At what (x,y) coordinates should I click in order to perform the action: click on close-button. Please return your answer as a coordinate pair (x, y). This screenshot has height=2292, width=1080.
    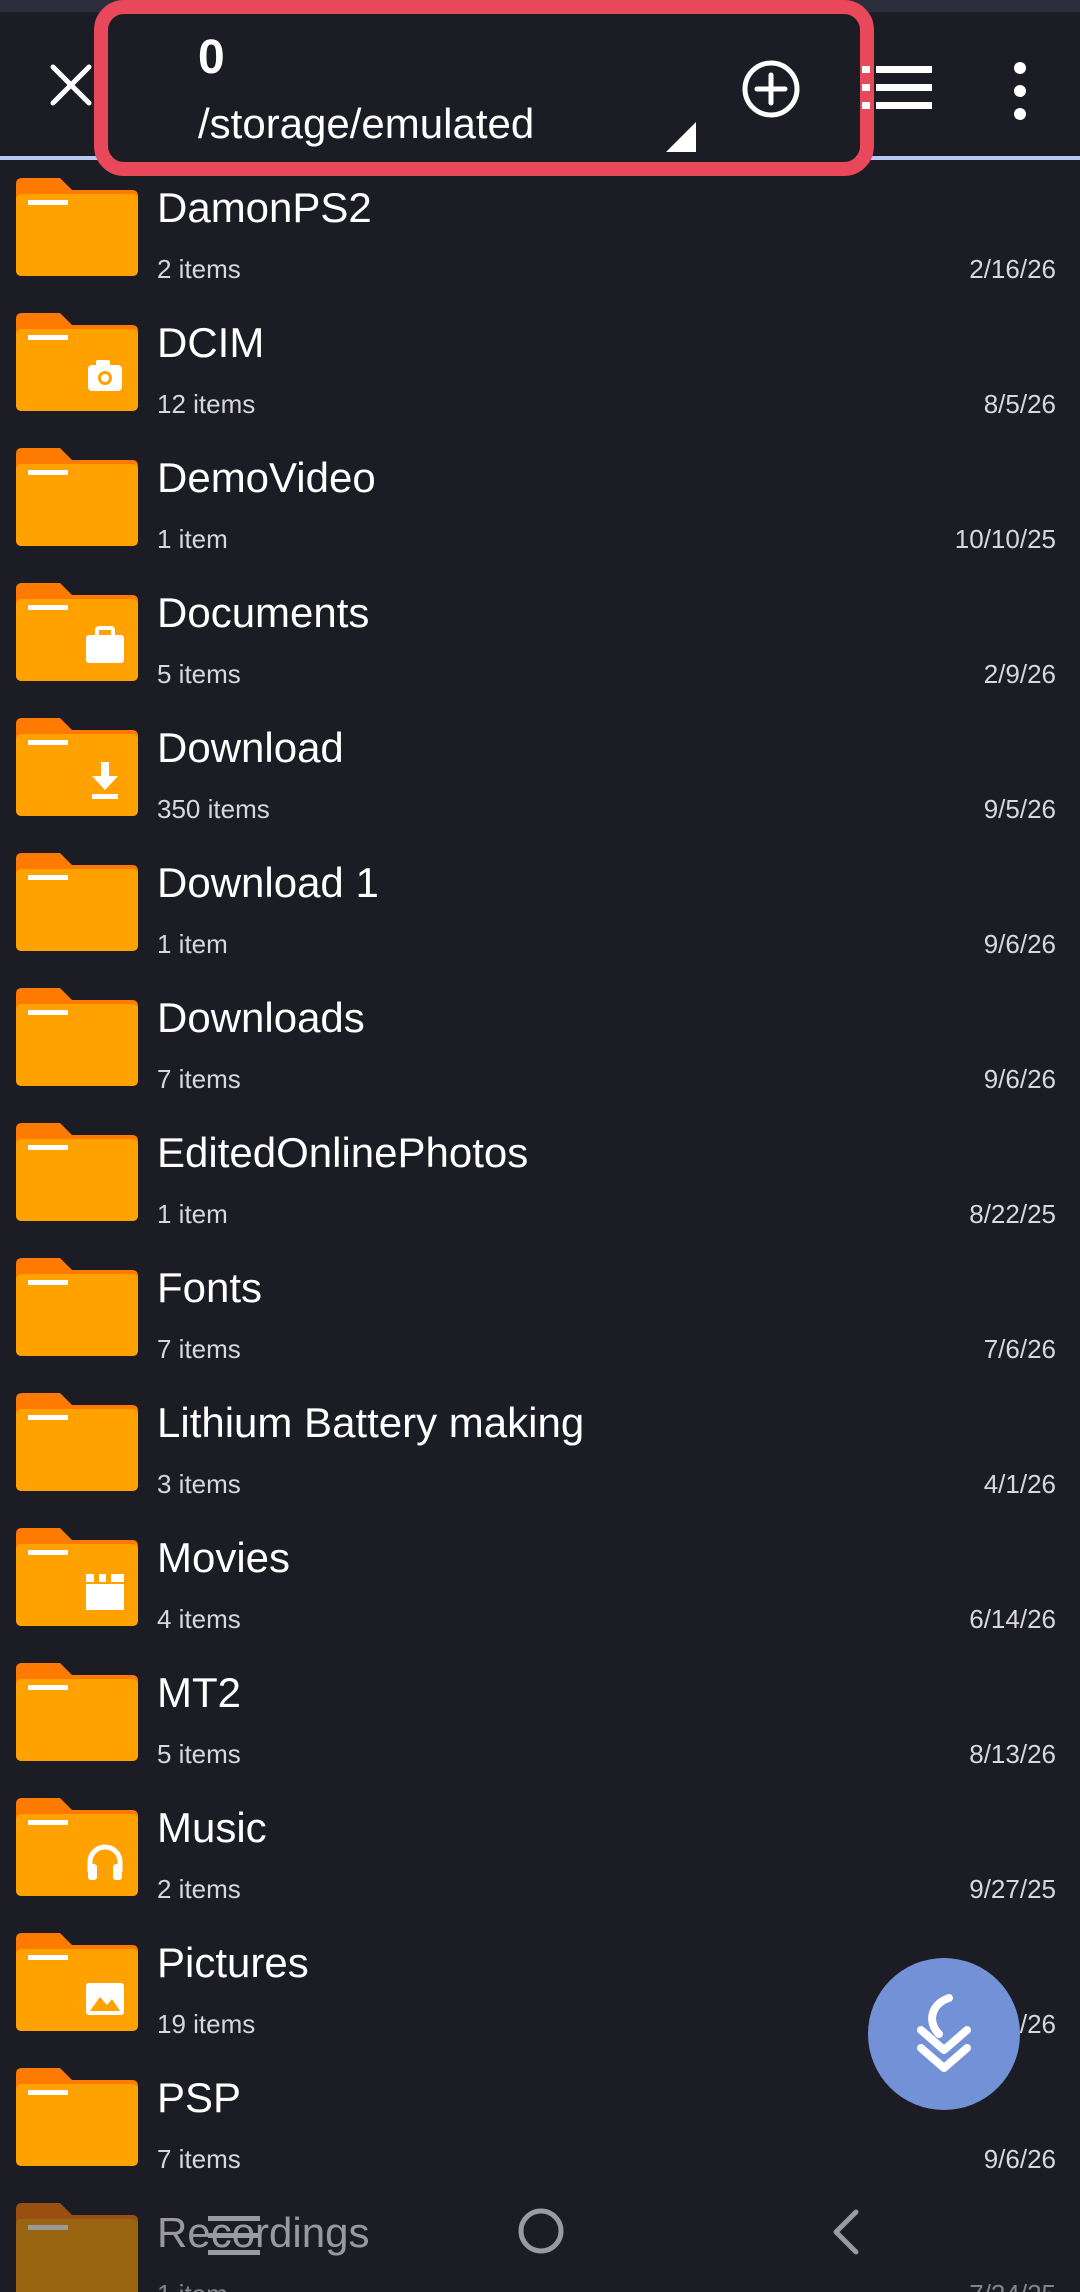
    Looking at the image, I should click on (71, 85).